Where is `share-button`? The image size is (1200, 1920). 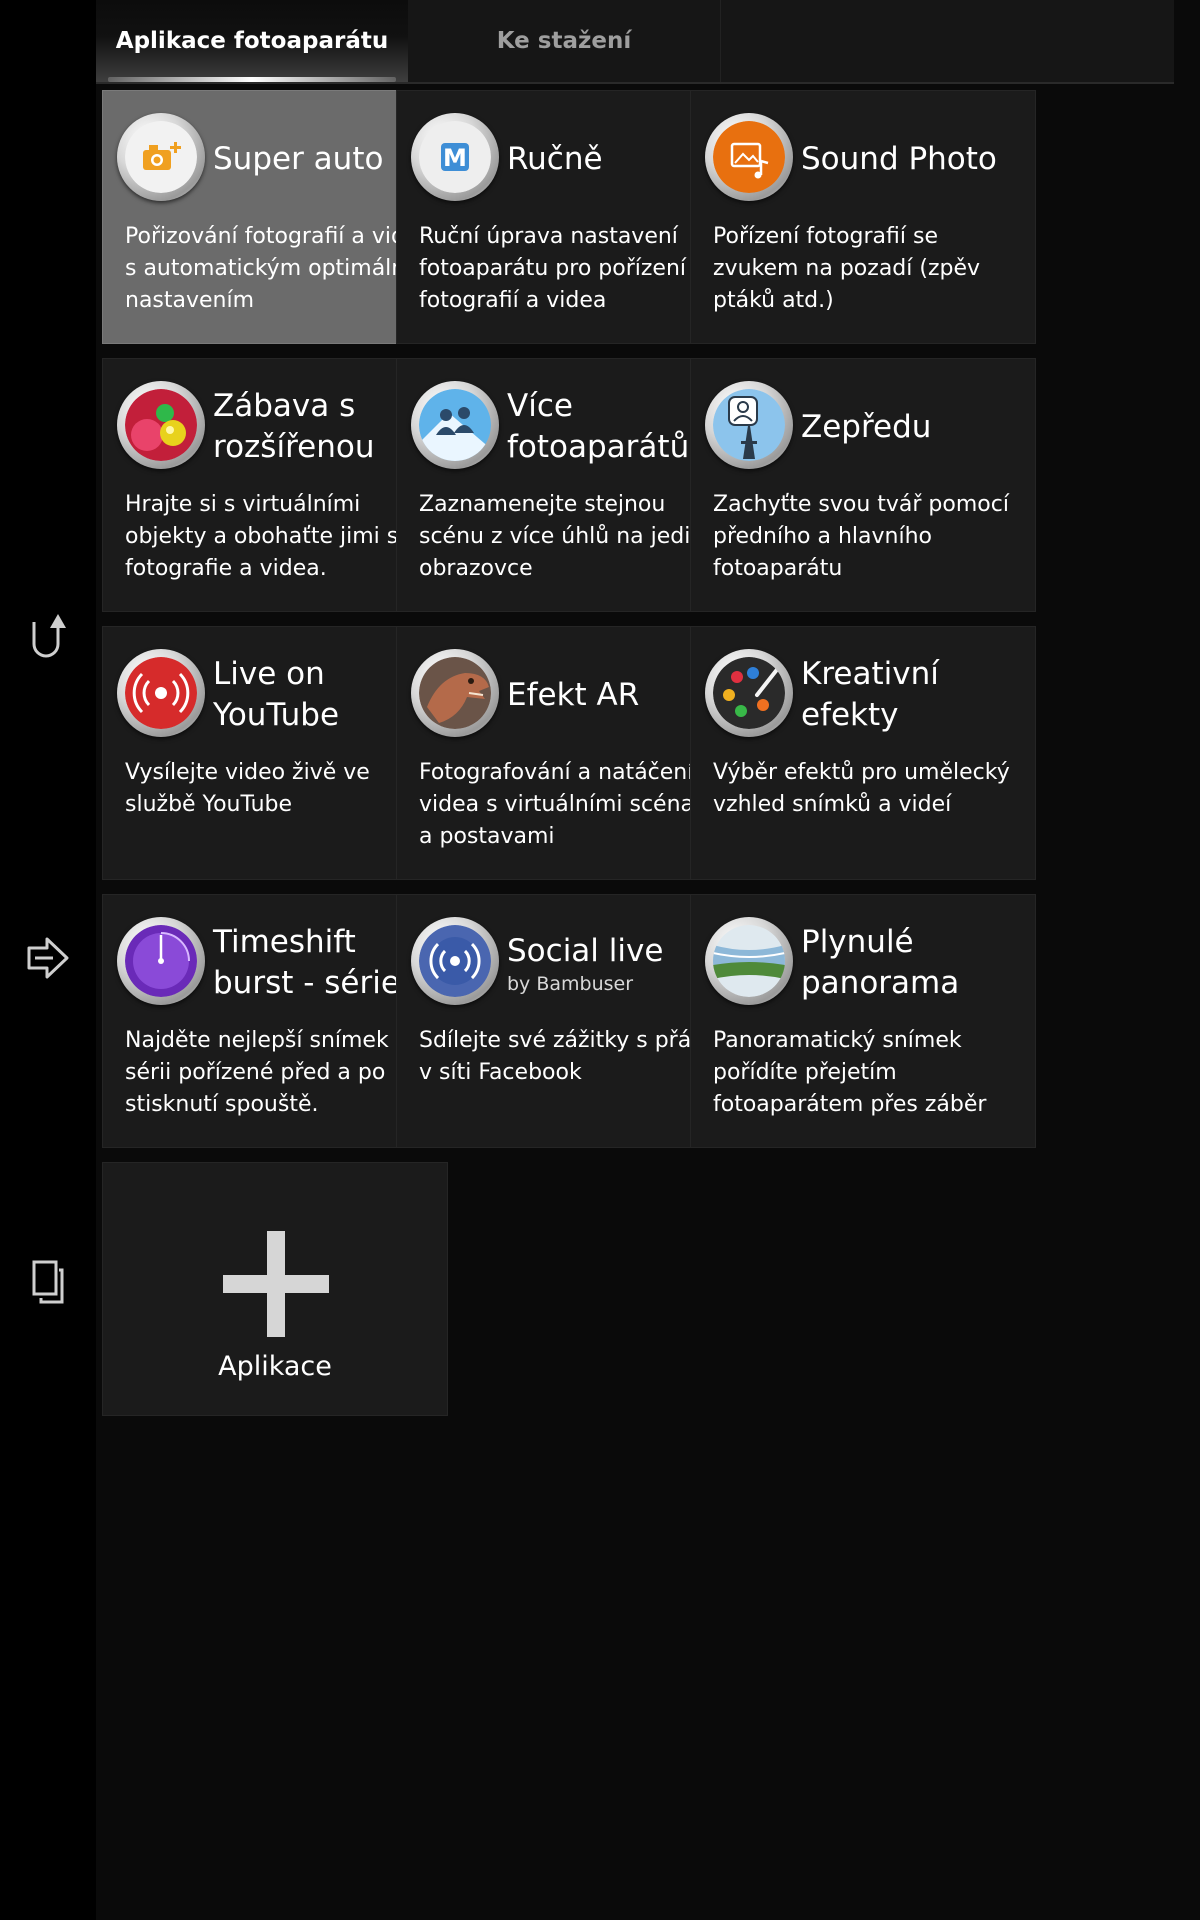 share-button is located at coordinates (48, 960).